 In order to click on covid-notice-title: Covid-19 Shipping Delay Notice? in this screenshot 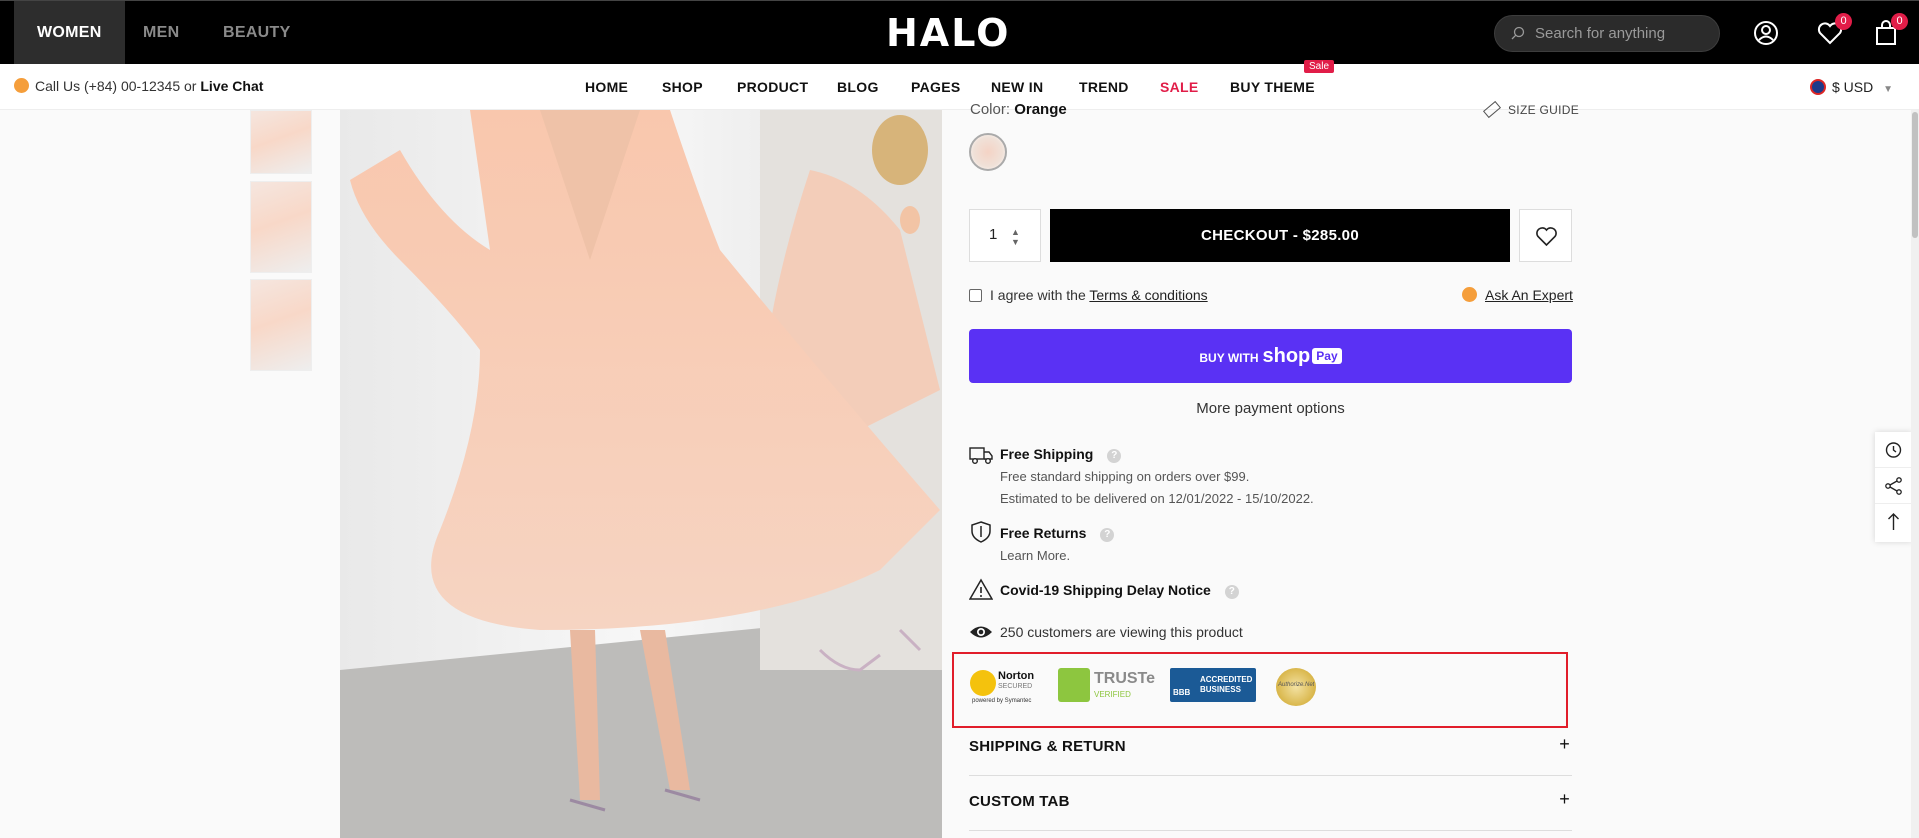, I will do `click(1119, 590)`.